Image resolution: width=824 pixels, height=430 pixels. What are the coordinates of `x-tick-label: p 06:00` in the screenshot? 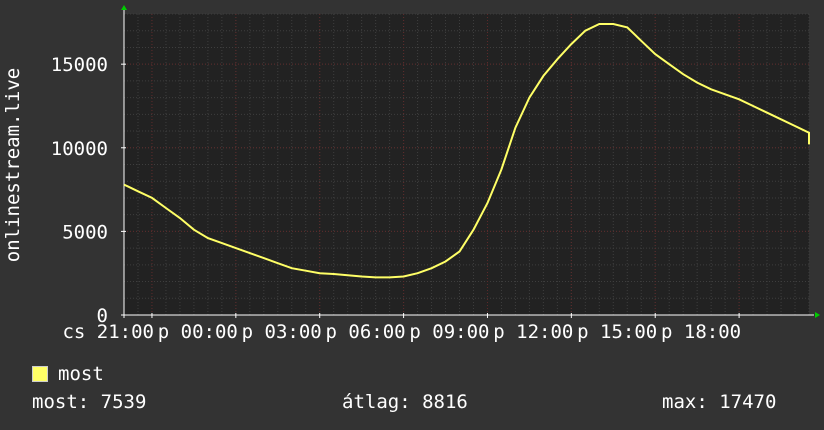 It's located at (366, 332).